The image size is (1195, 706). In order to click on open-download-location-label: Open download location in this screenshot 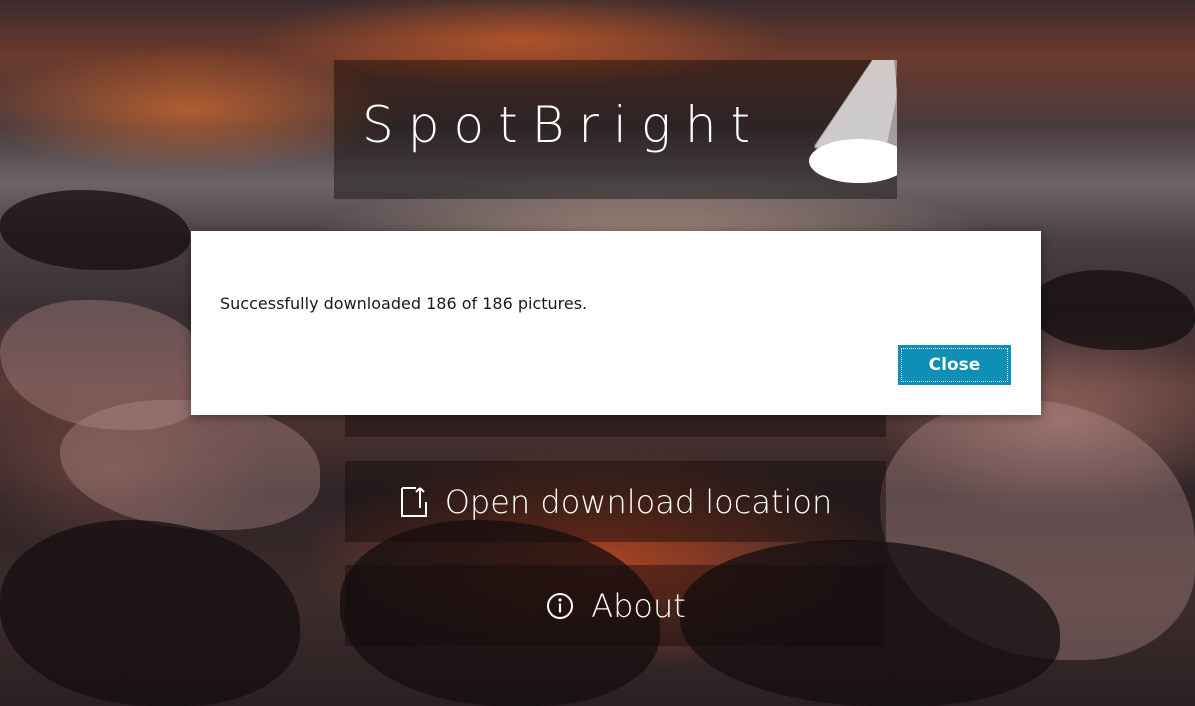, I will do `click(638, 501)`.